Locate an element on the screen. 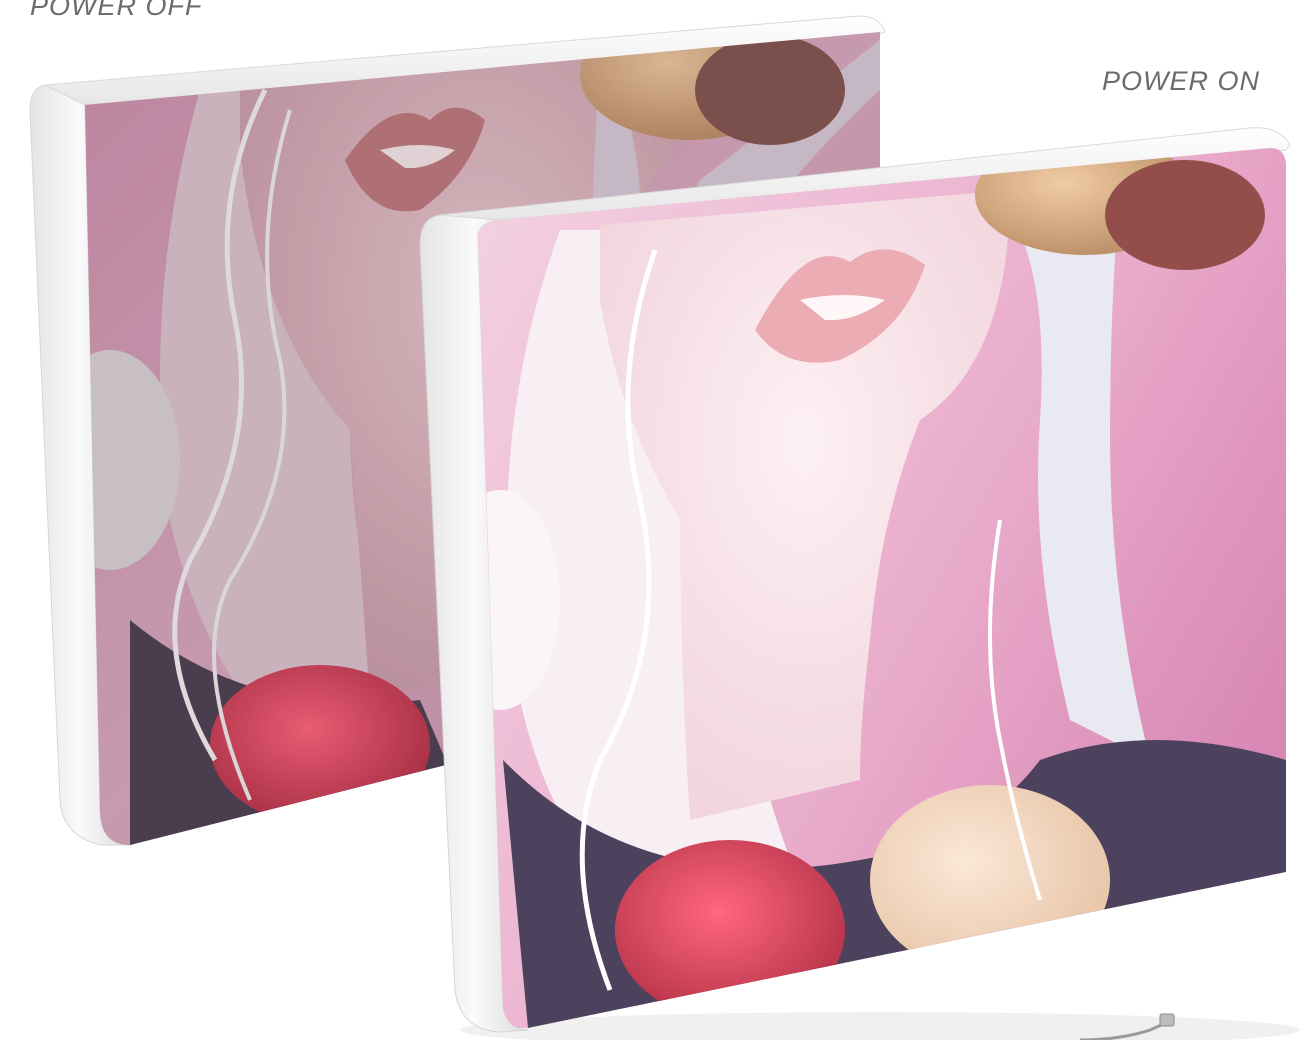 The height and width of the screenshot is (1040, 1302). power-off-label: POWER OFF is located at coordinates (116, 10).